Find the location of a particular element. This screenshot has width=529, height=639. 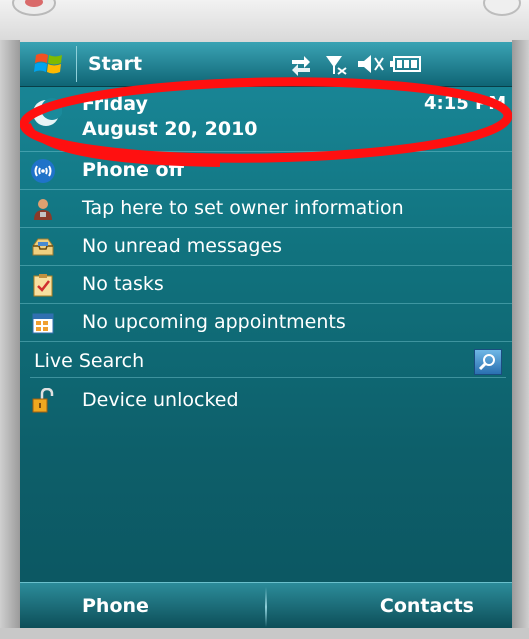

signal-off-icon is located at coordinates (336, 65).